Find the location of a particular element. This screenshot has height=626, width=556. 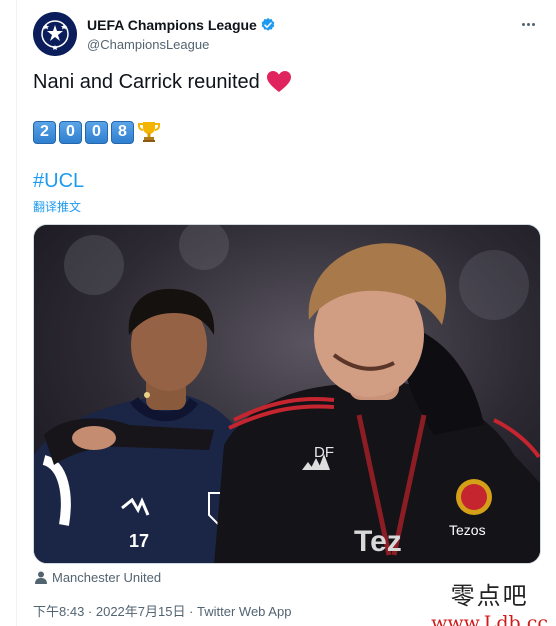

hashtag-link: #UCL is located at coordinates (58, 181).